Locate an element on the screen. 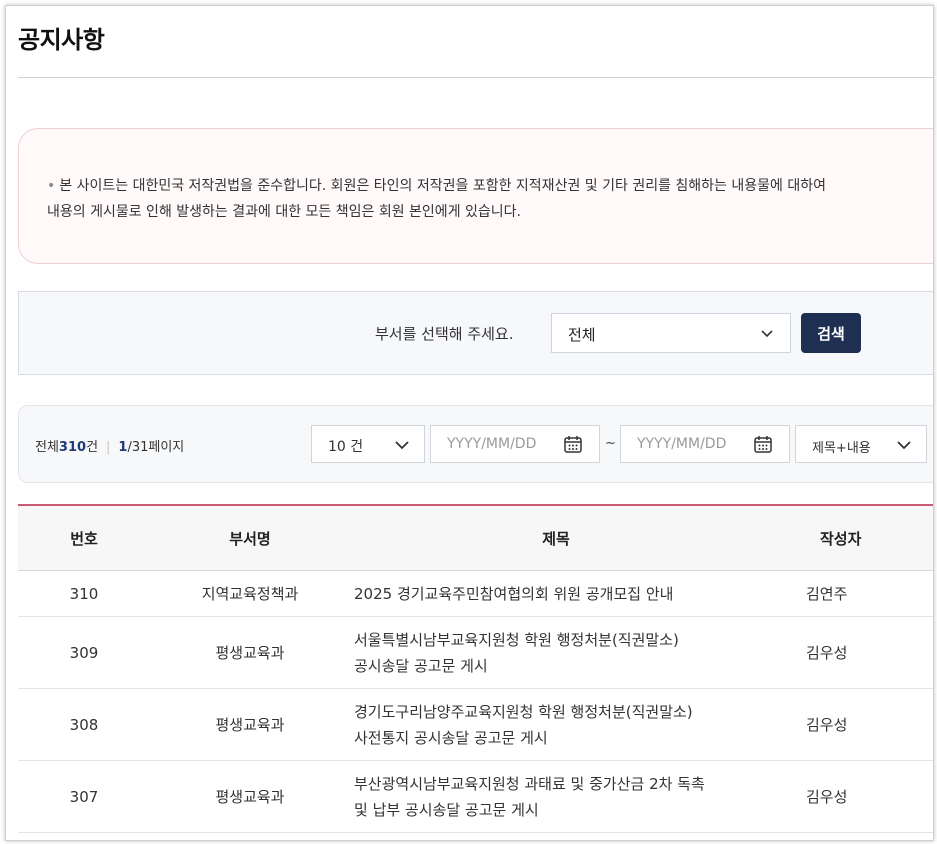 This screenshot has width=937, height=844. row-number: 307 is located at coordinates (84, 796).